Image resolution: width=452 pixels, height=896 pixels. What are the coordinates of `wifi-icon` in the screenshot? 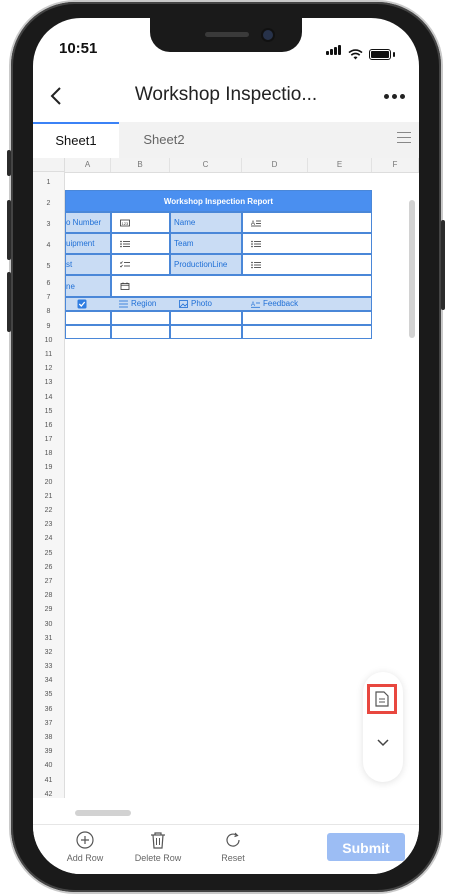 It's located at (355, 54).